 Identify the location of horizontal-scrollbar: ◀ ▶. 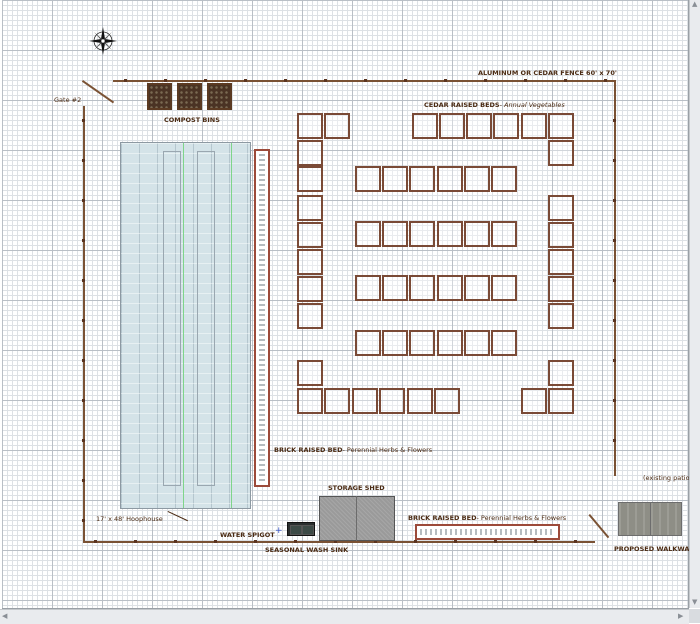
(344, 616).